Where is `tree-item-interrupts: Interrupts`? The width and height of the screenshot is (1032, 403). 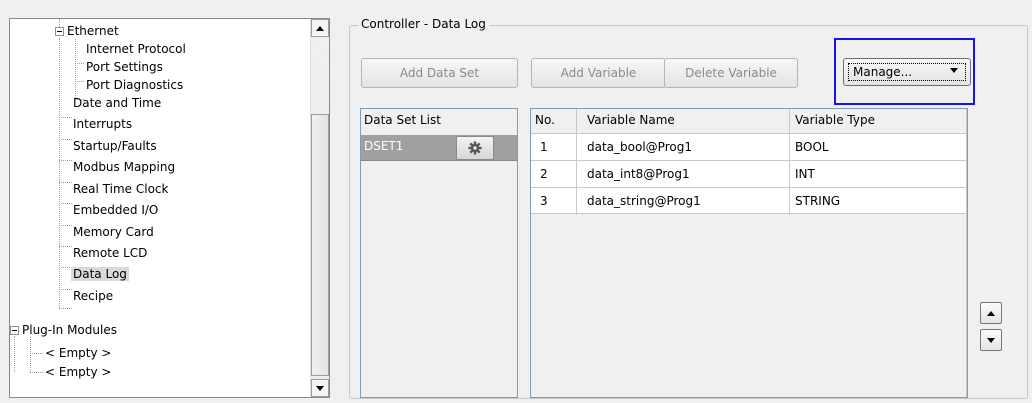
tree-item-interrupts: Interrupts is located at coordinates (102, 124).